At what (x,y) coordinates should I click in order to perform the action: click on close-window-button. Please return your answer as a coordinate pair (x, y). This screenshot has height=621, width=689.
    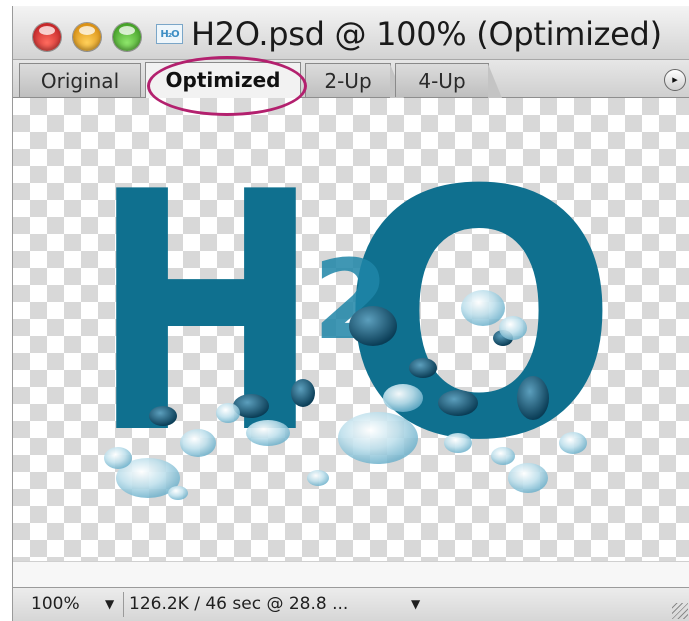
    Looking at the image, I should click on (47, 37).